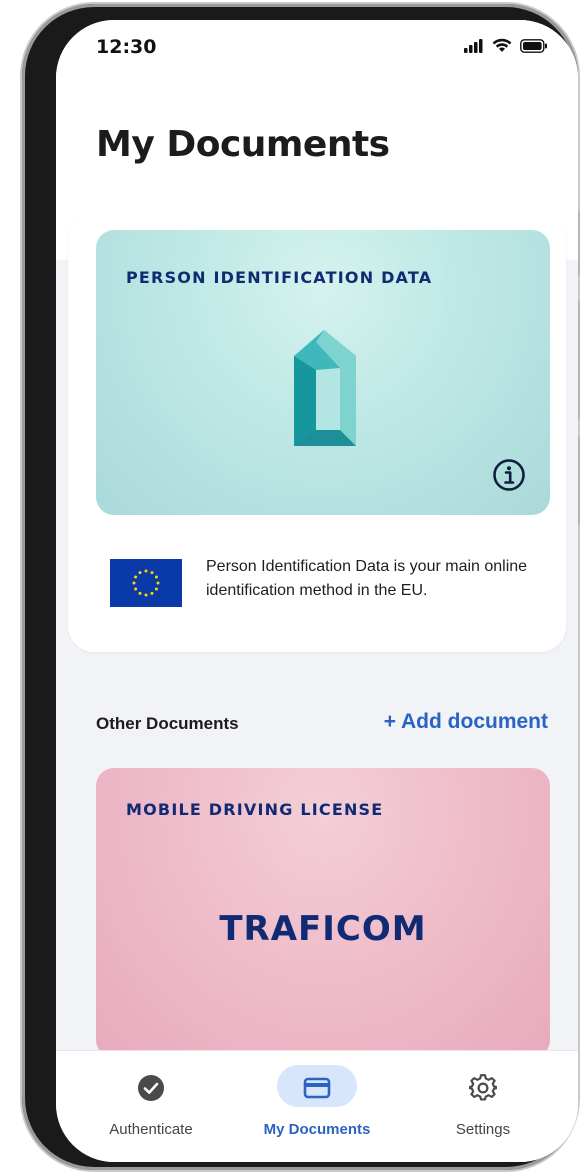 This screenshot has height=1173, width=582. What do you see at coordinates (146, 583) in the screenshot?
I see `eu-flag-icon` at bounding box center [146, 583].